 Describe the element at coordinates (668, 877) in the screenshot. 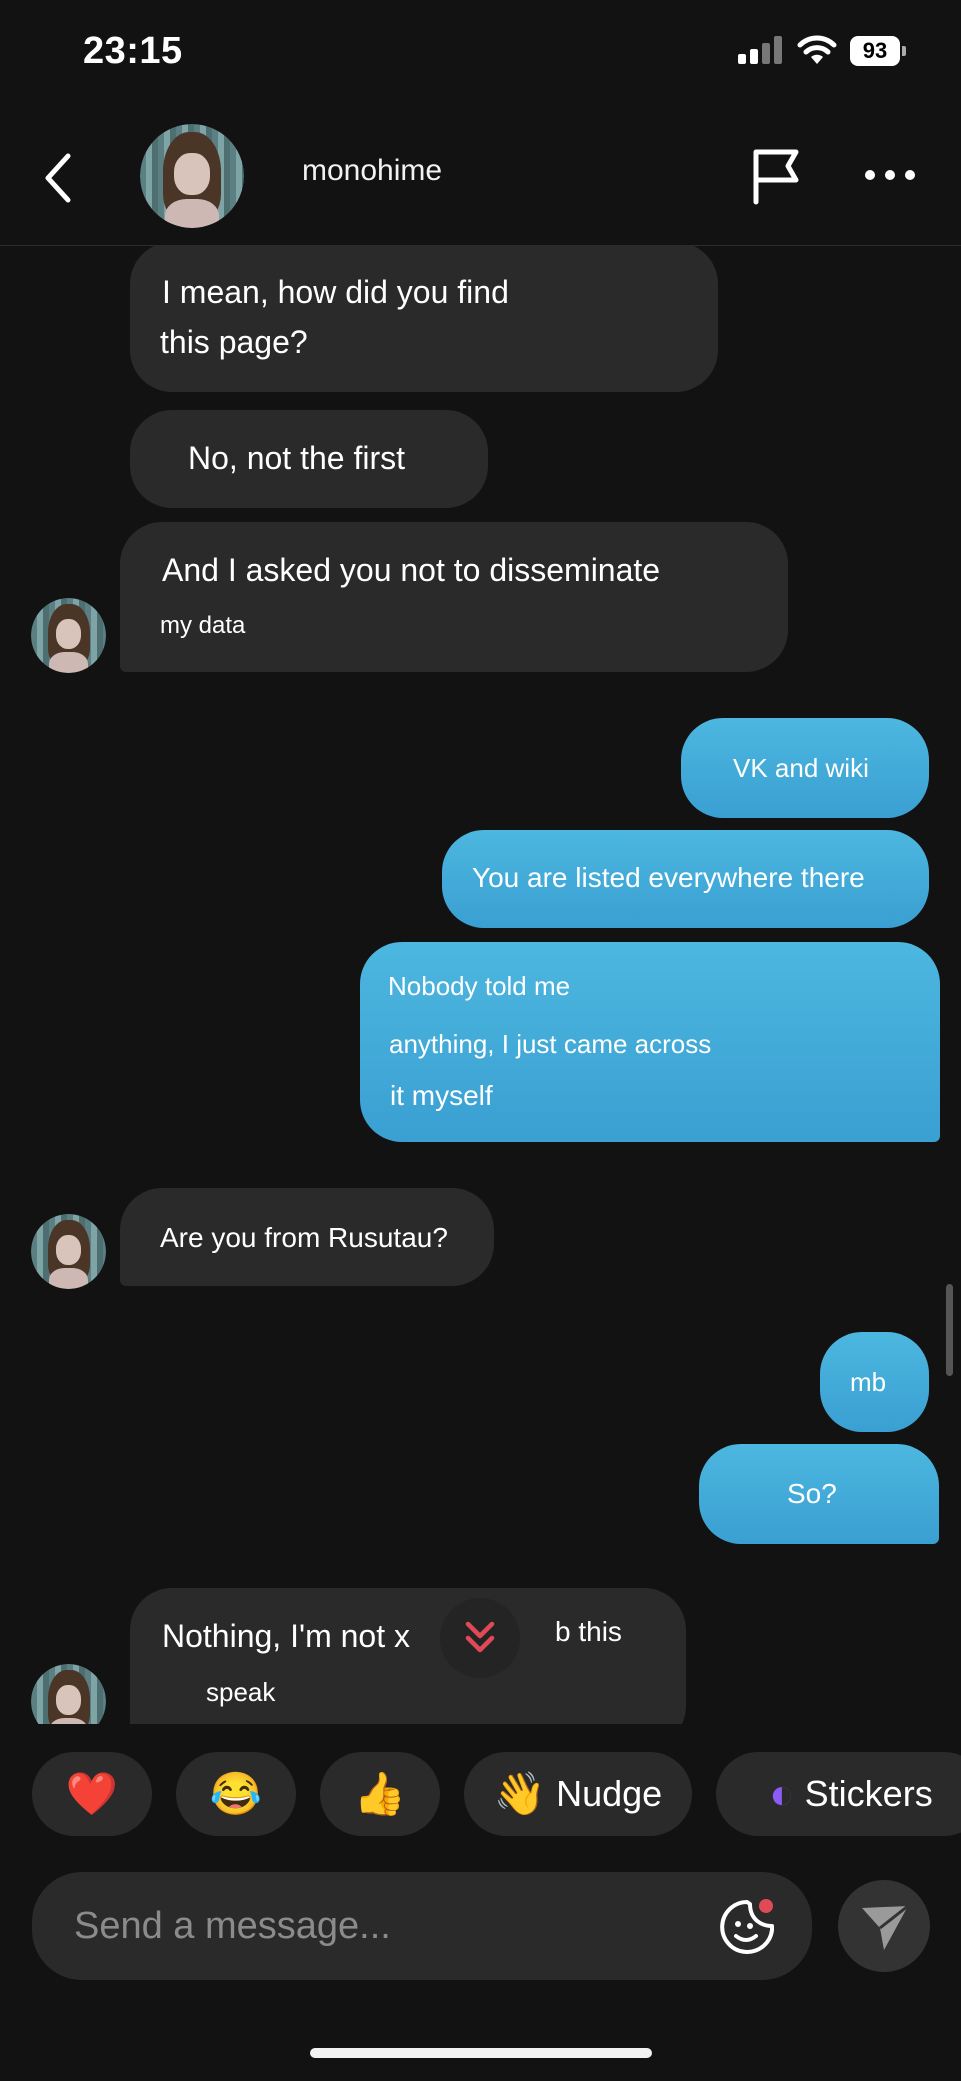

I see `message-text: You are listed everywhere there` at that location.